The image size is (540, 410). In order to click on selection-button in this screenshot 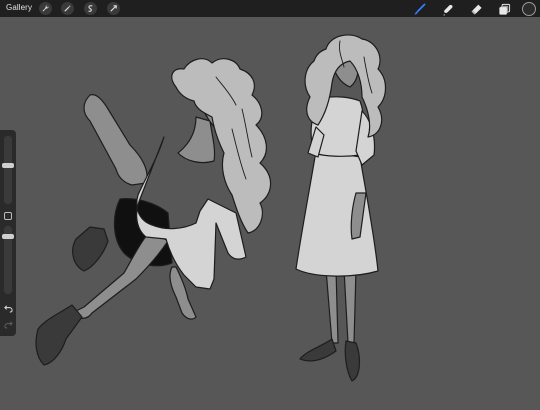, I will do `click(90, 8)`.